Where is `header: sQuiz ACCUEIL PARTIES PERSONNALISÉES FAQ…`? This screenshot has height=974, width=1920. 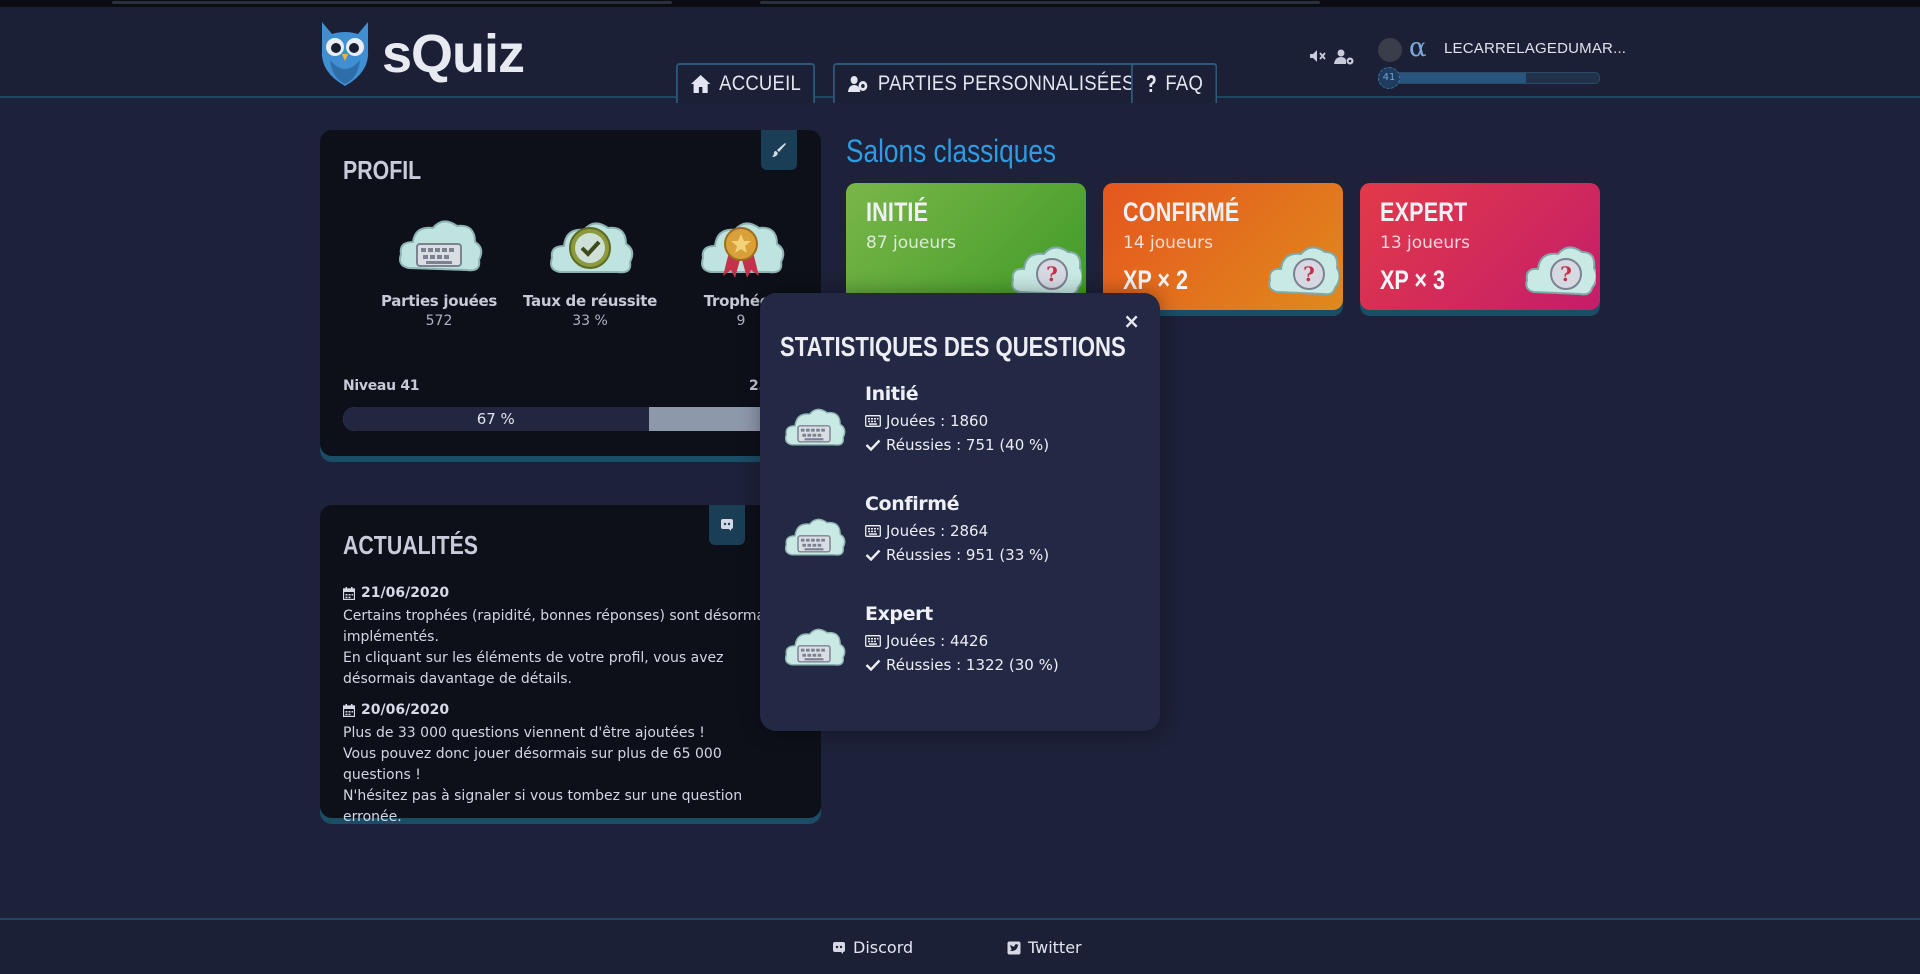
header: sQuiz ACCUEIL PARTIES PERSONNALISÉES FAQ… is located at coordinates (960, 55).